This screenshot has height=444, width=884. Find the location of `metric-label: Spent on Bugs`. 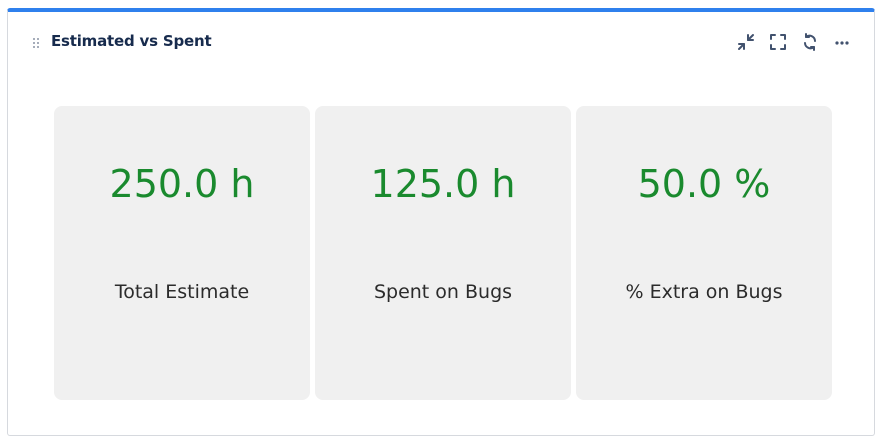

metric-label: Spent on Bugs is located at coordinates (443, 292).